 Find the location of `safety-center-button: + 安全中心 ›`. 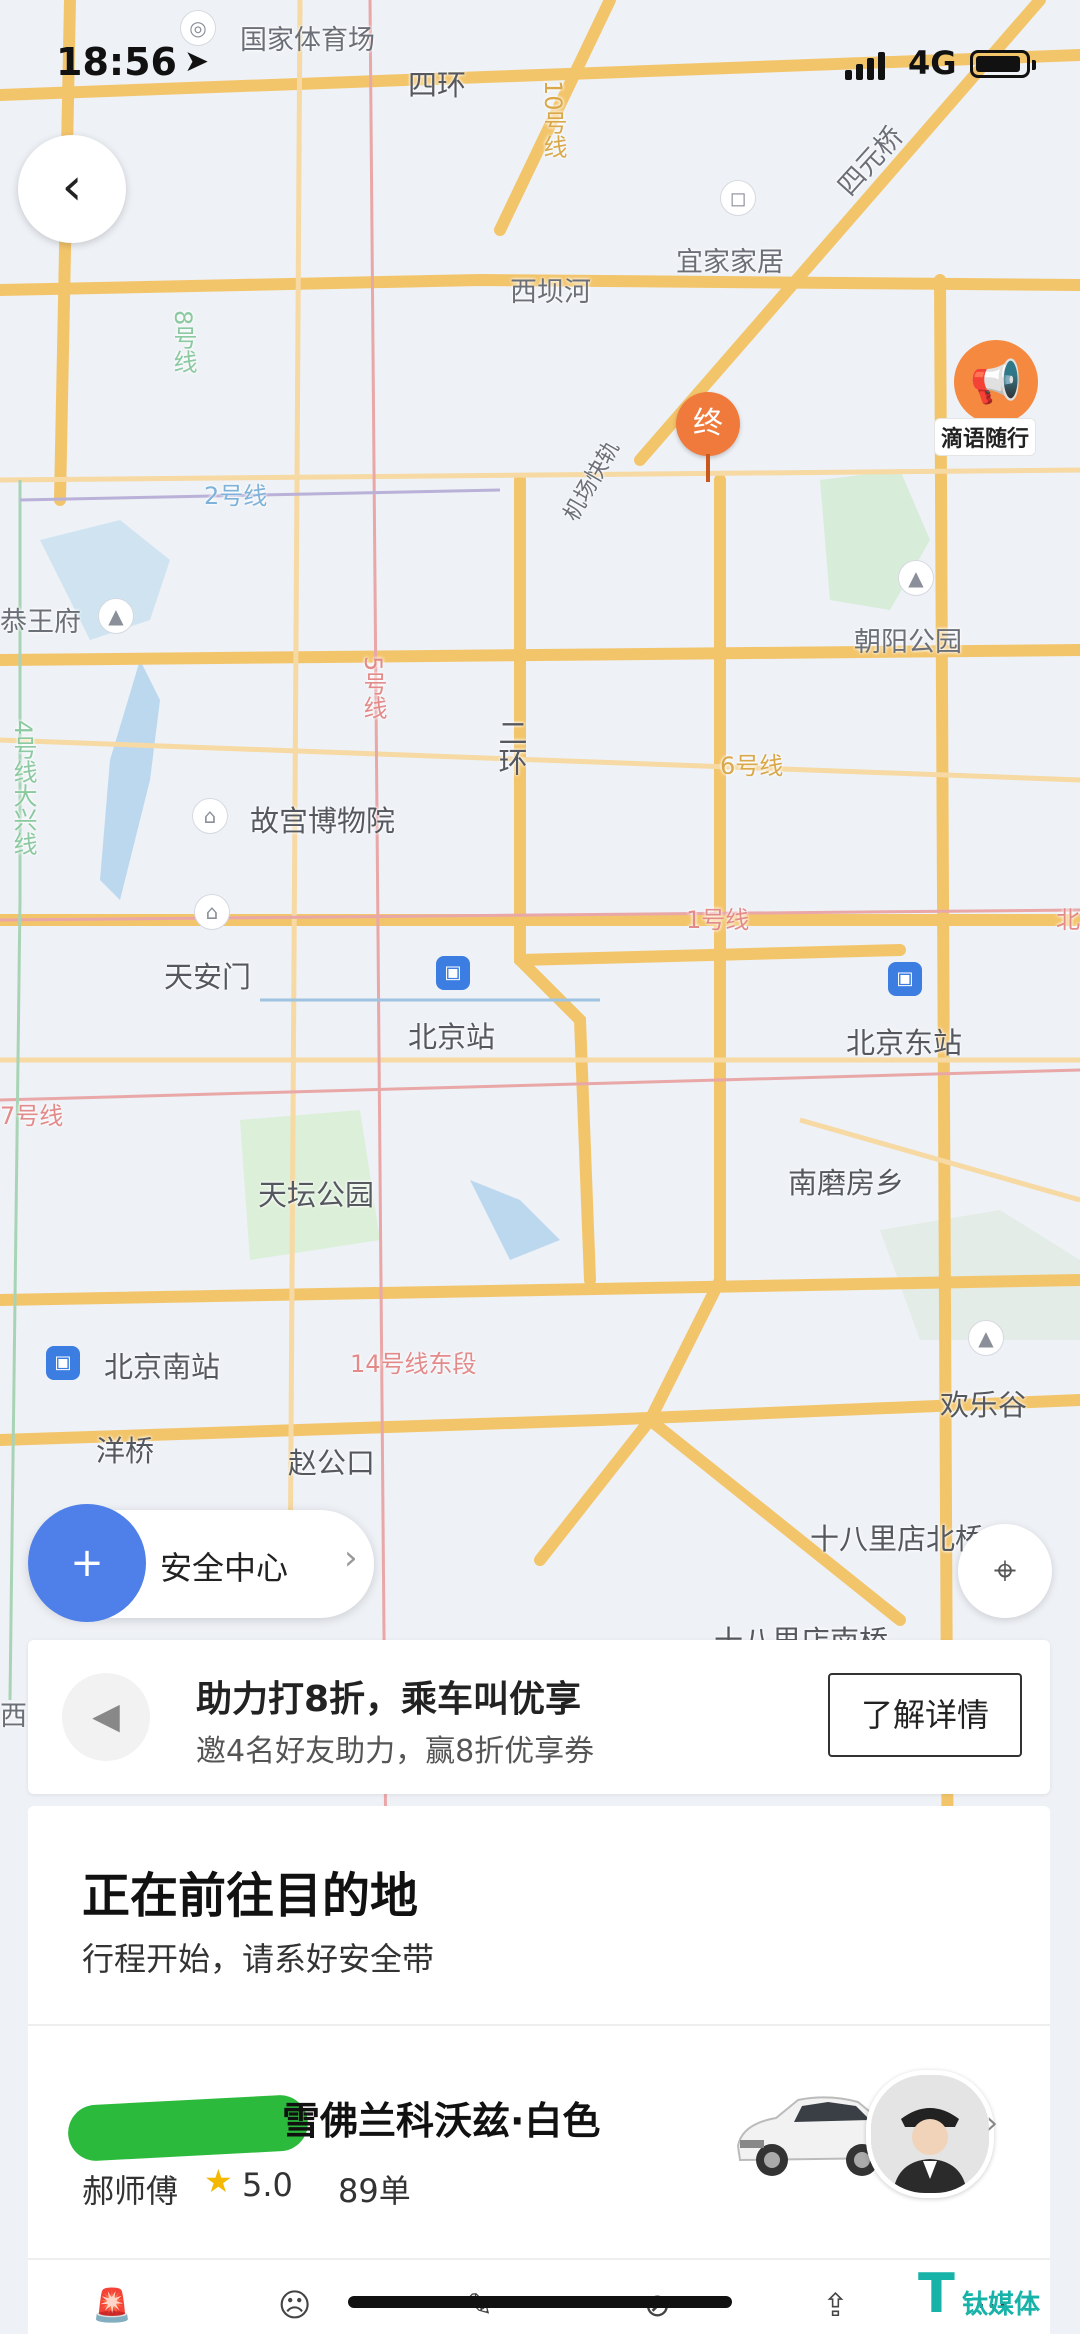

safety-center-button: + 安全中心 › is located at coordinates (201, 1563).